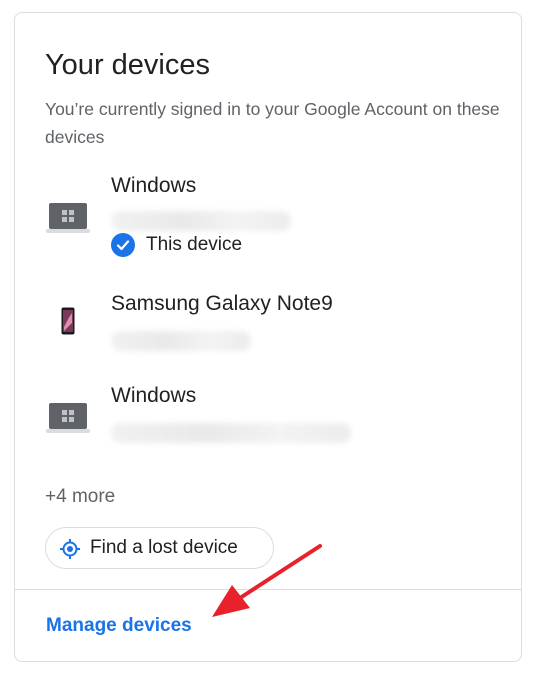 The image size is (539, 675). Describe the element at coordinates (265, 329) in the screenshot. I see `device-item-samsung: Samsung Galaxy Note9` at that location.